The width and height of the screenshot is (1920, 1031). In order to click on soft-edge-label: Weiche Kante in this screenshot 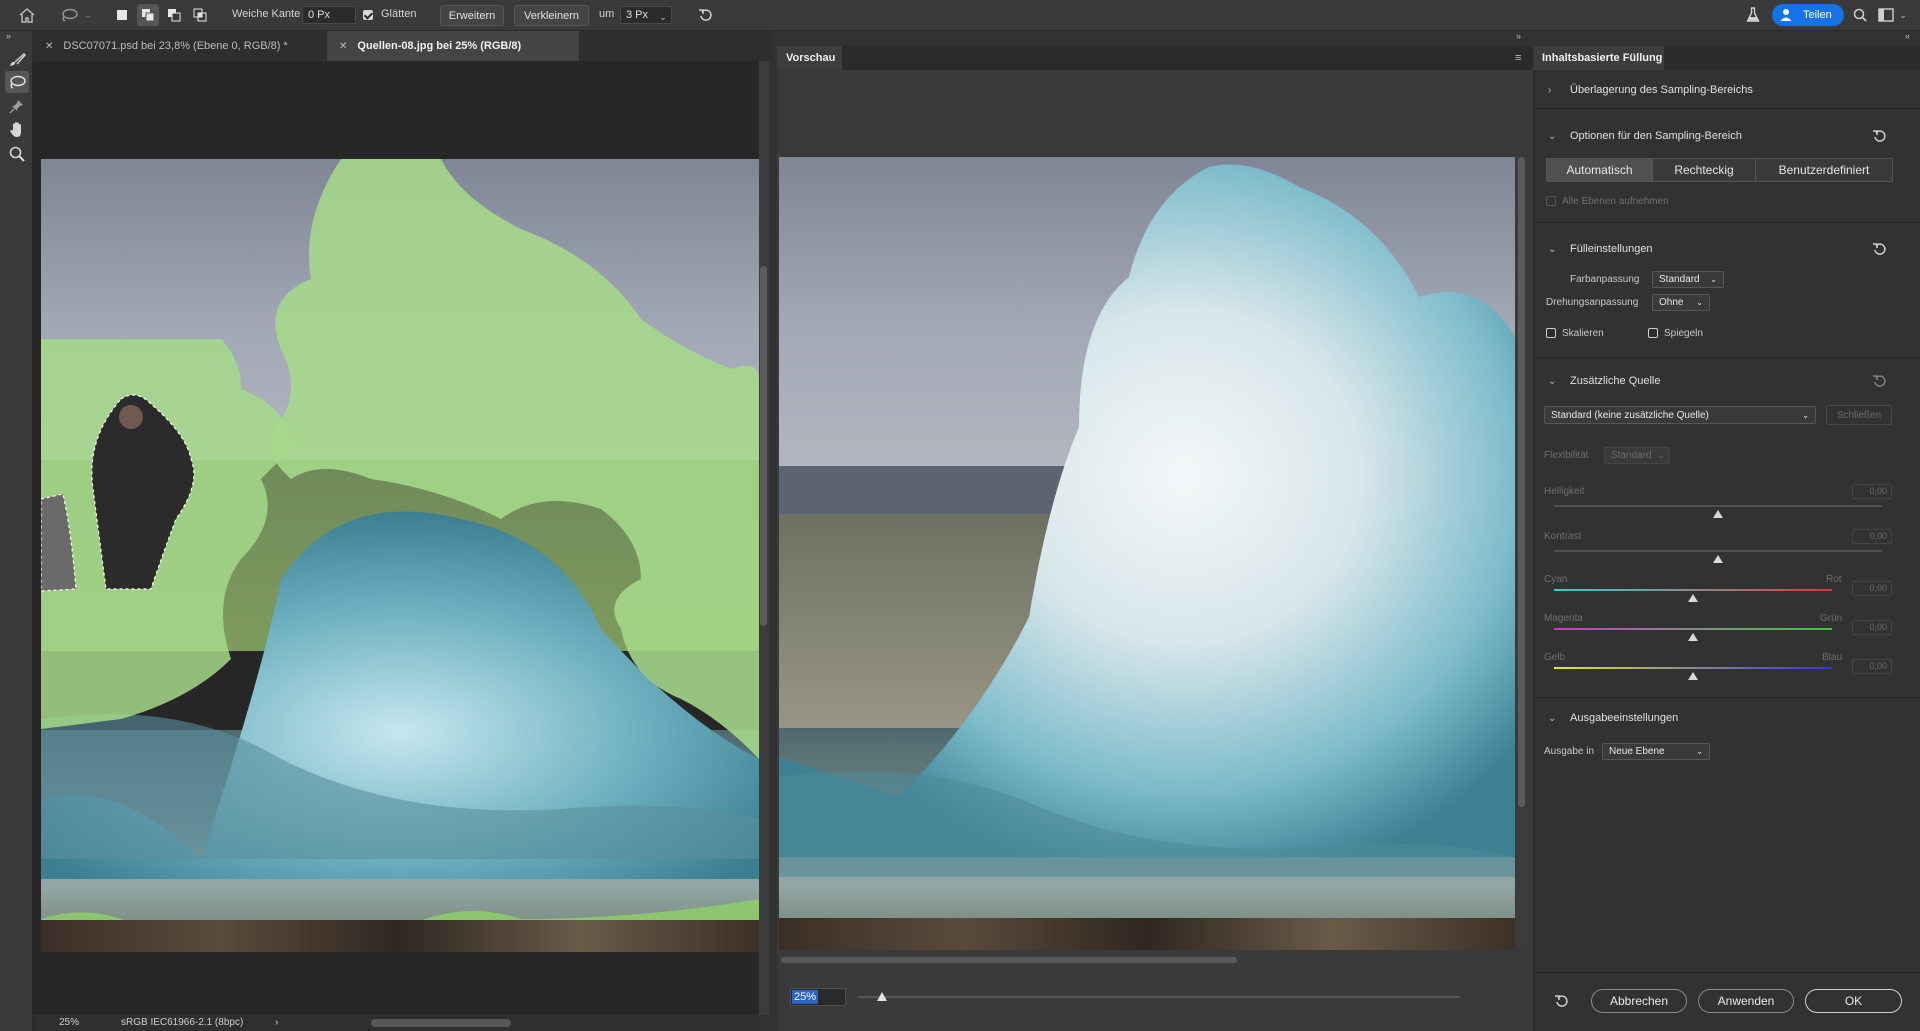, I will do `click(266, 14)`.